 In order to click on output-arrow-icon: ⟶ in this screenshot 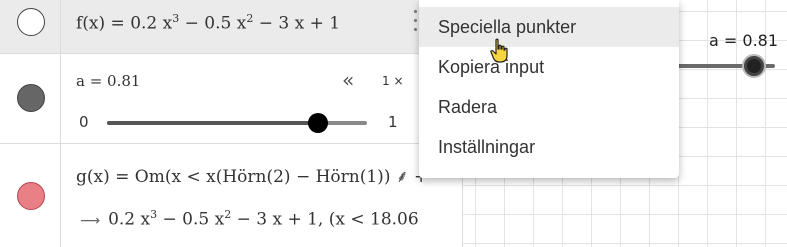, I will do `click(90, 220)`.